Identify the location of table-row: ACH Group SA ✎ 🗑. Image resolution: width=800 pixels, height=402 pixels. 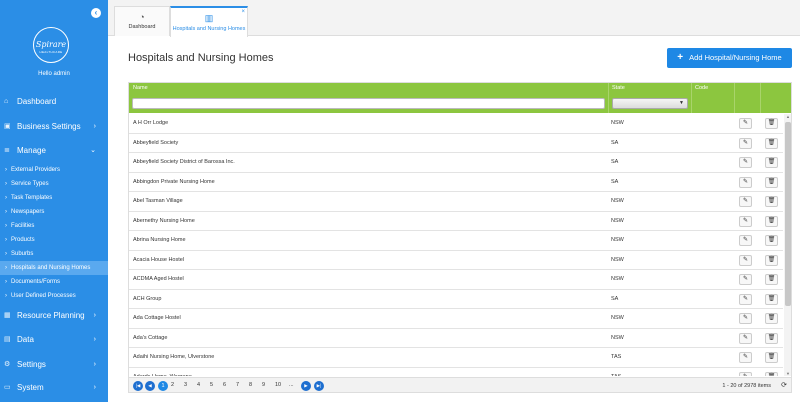
(456, 299).